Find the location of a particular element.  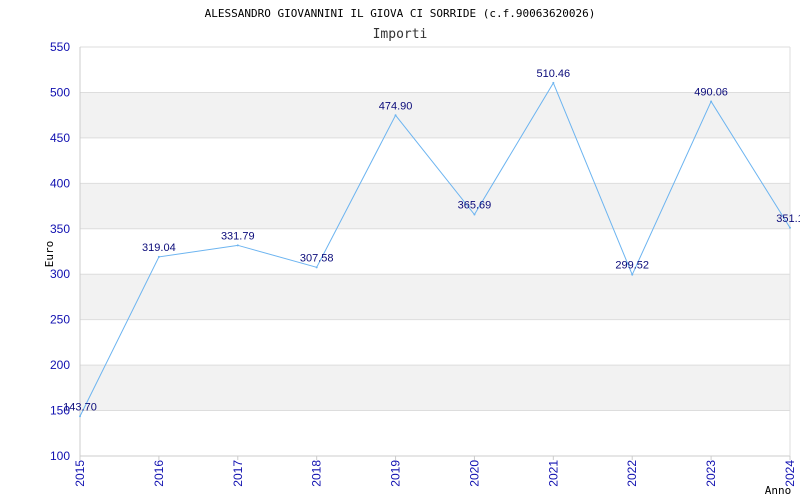

data-label: 319.04 is located at coordinates (159, 248).